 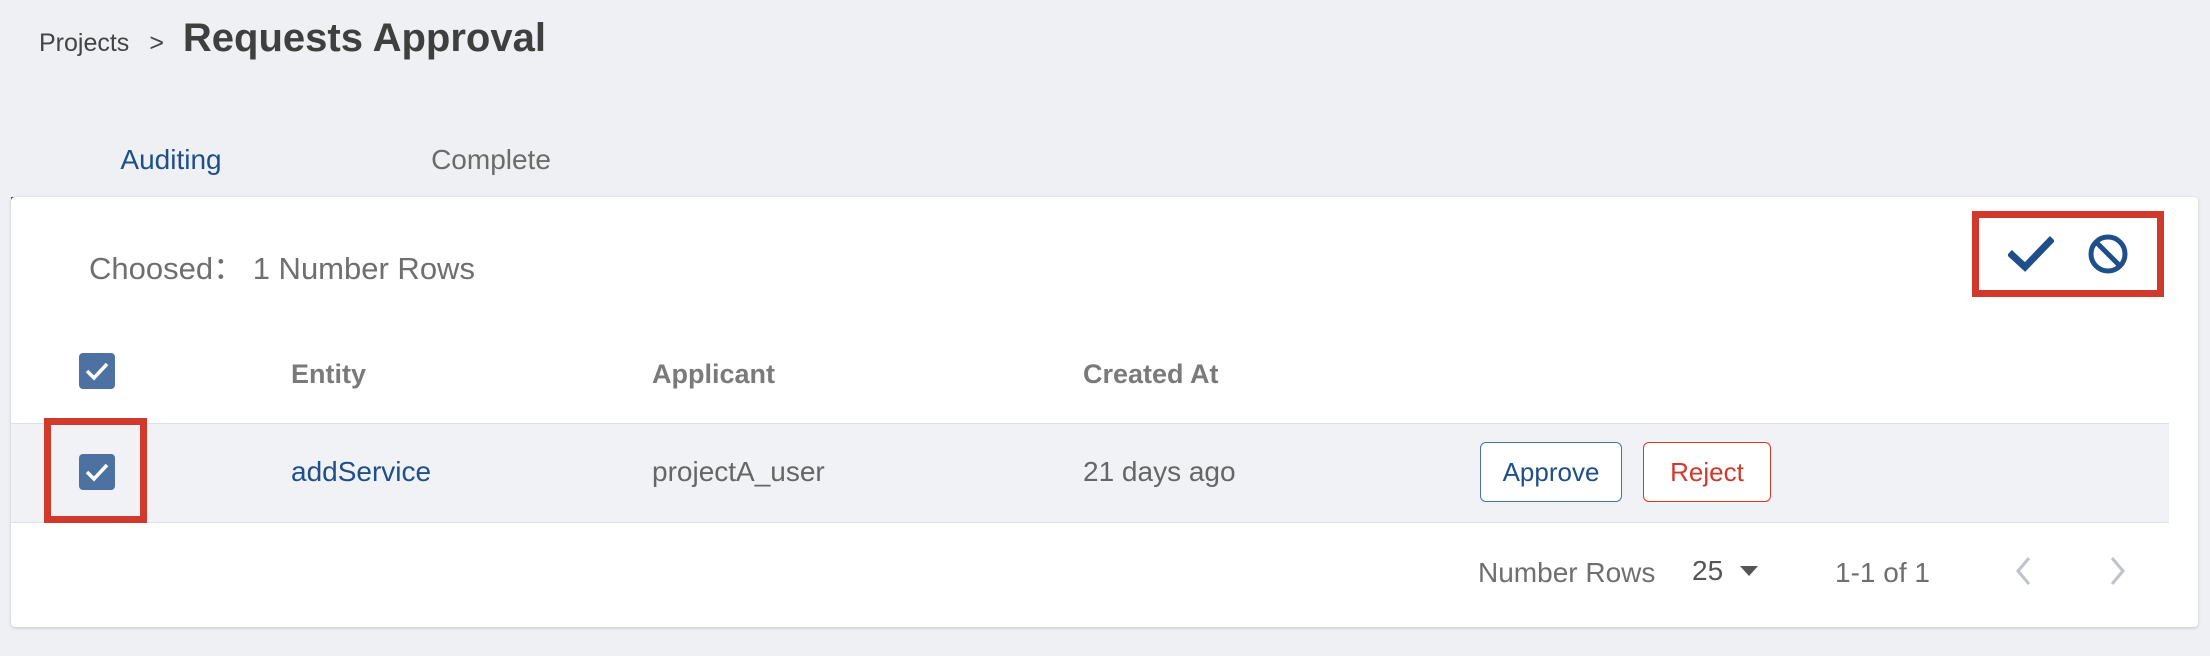 I want to click on applicant-cell: projectA_user, so click(x=738, y=471).